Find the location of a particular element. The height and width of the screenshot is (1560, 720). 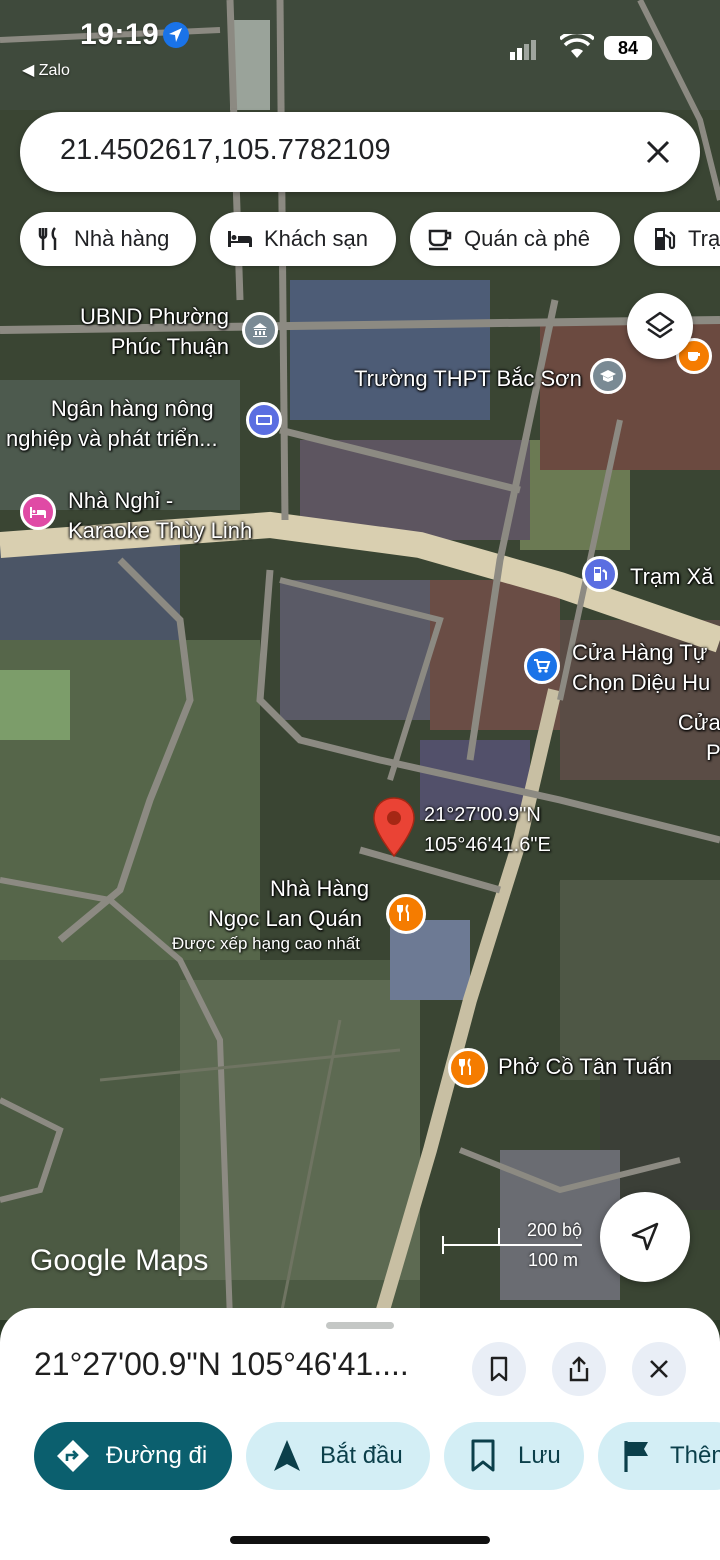

start-label: Bắt đầu is located at coordinates (361, 1455).